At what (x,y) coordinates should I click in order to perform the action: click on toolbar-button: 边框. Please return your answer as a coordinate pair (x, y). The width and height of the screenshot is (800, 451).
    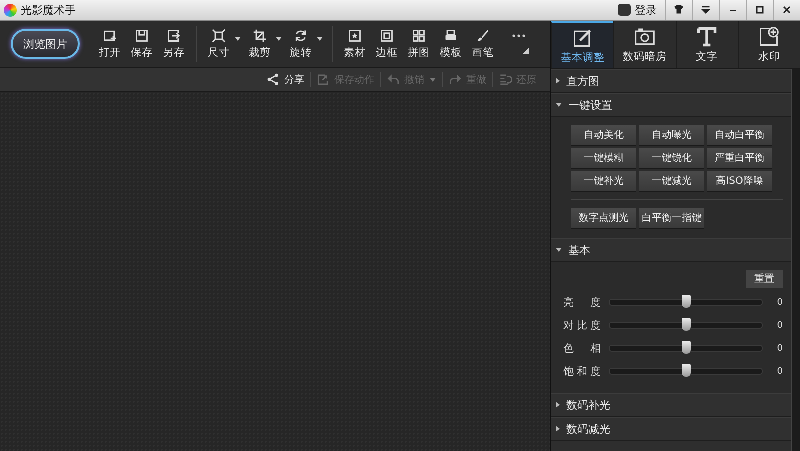
    Looking at the image, I should click on (387, 44).